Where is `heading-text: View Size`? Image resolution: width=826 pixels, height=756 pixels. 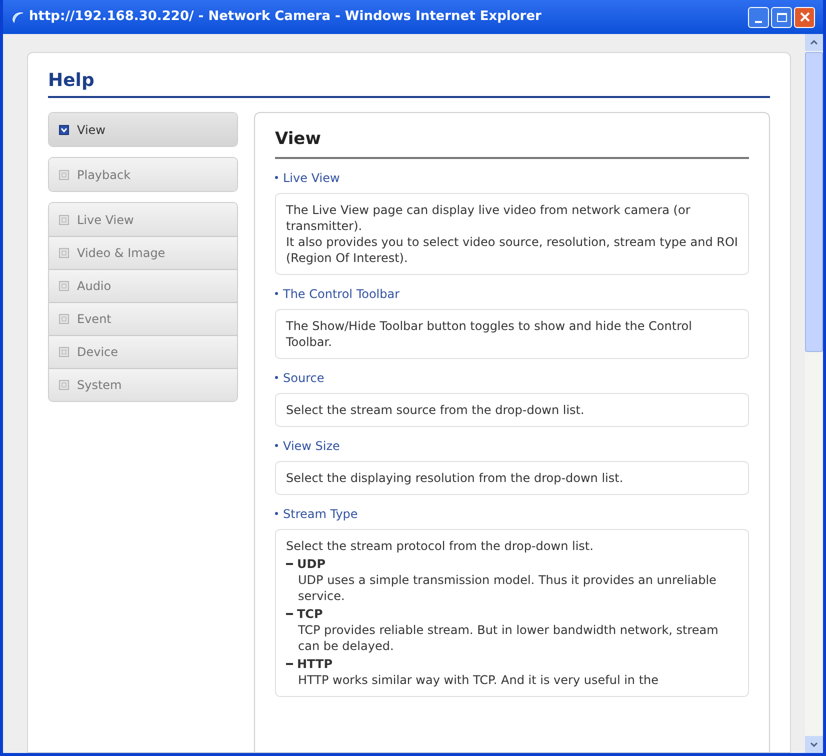 heading-text: View Size is located at coordinates (311, 446).